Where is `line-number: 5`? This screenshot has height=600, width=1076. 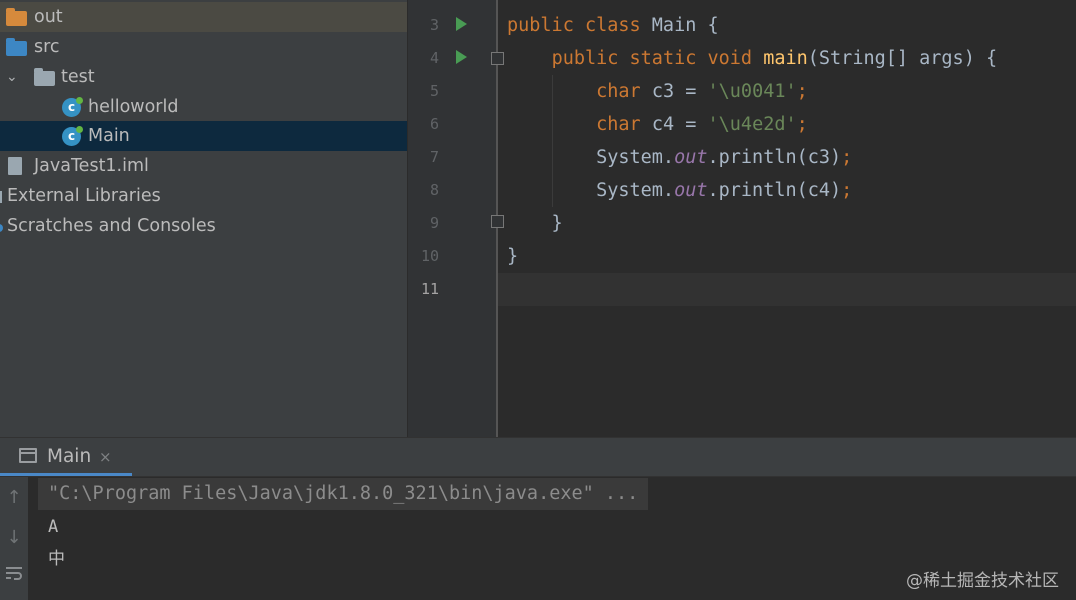
line-number: 5 is located at coordinates (434, 91).